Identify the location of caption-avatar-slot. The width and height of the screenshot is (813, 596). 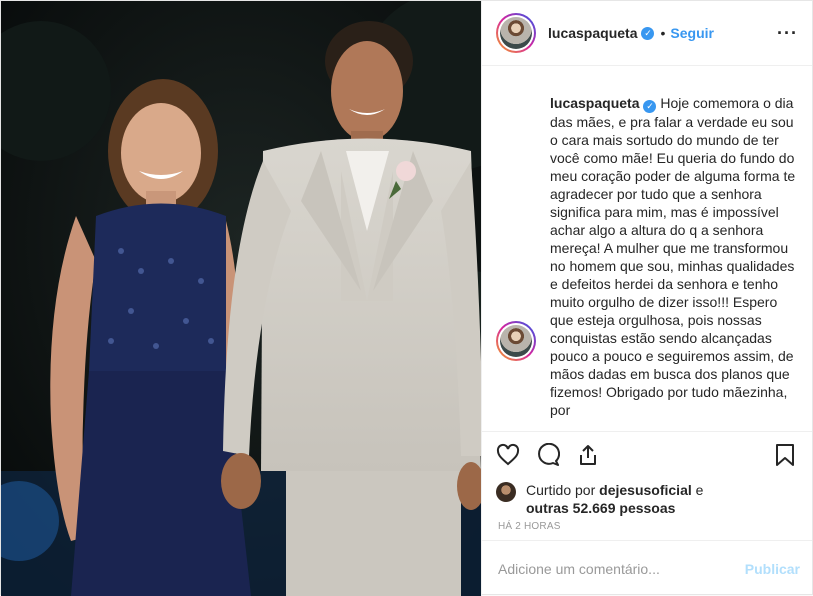
(523, 256).